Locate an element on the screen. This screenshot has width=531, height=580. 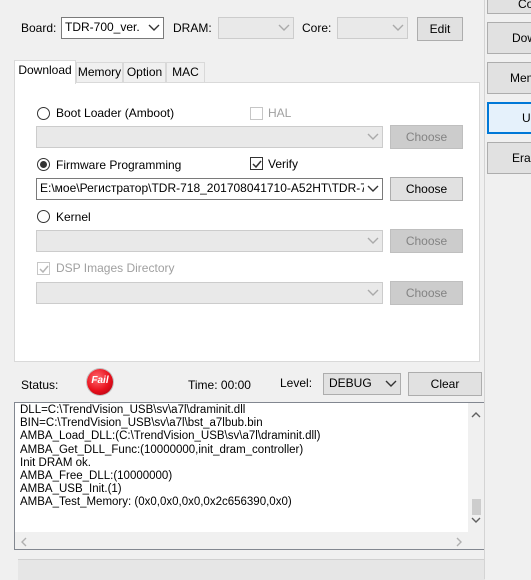
log-line: AMBA_Free_DLL:(10000000) is located at coordinates (96, 476).